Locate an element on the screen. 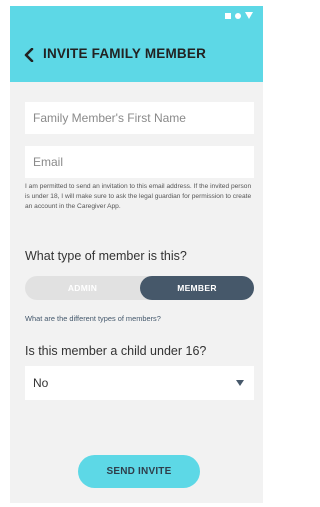  member-type-toggle: ADMIN MEMBER is located at coordinates (139, 288).